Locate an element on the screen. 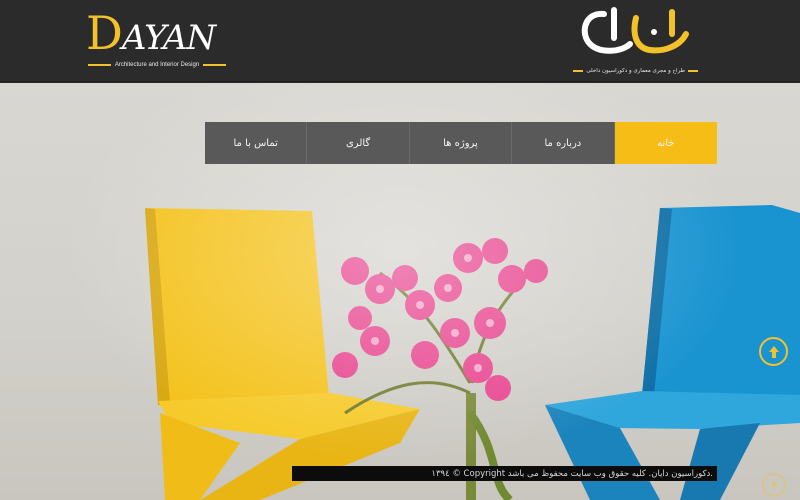 The height and width of the screenshot is (500, 800). logo-rest-letters: AYAN is located at coordinates (168, 38).